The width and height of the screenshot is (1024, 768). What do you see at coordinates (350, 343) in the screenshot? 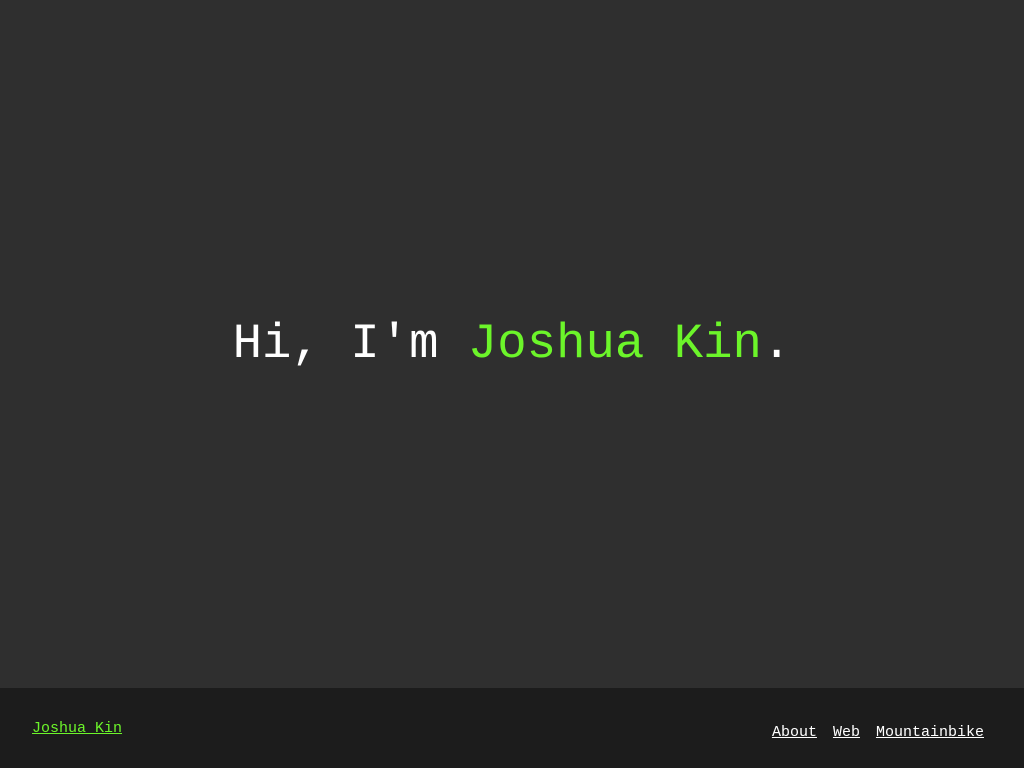
I see `hero-greeting: Hi, I'm` at bounding box center [350, 343].